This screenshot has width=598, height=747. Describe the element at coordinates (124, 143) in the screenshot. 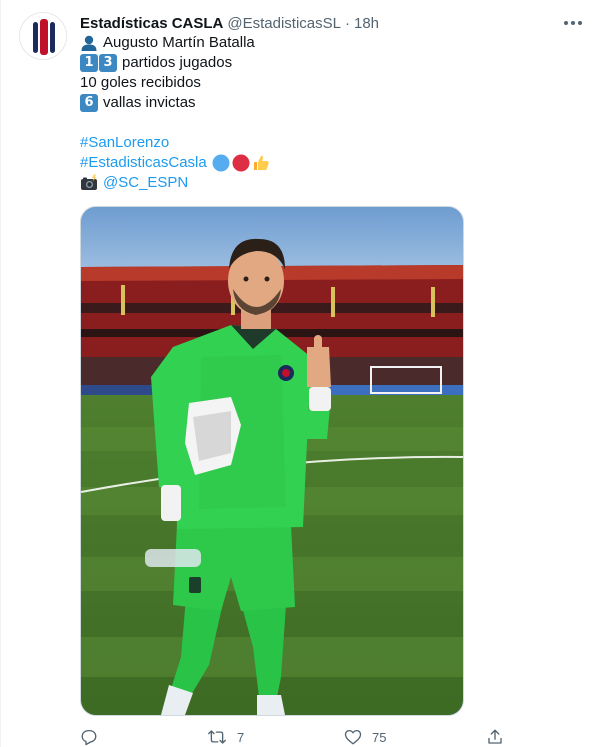

I see `hashtag-sanlorenzo-link: #SanLorenzo` at that location.